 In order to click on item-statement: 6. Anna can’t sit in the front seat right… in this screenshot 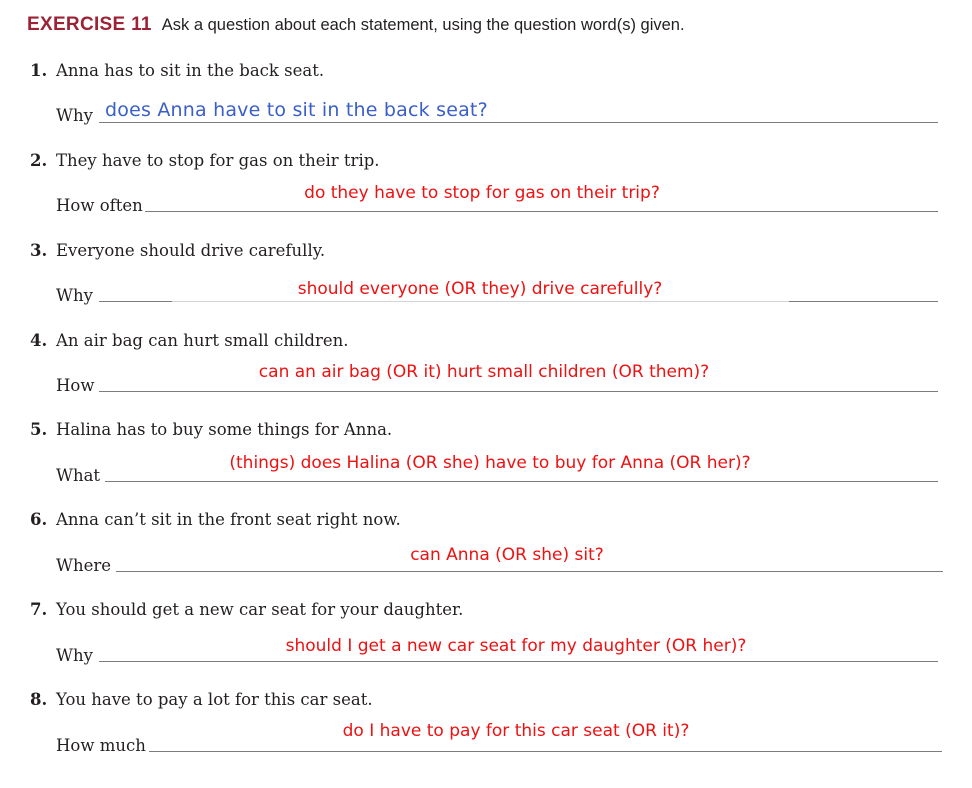, I will do `click(215, 519)`.